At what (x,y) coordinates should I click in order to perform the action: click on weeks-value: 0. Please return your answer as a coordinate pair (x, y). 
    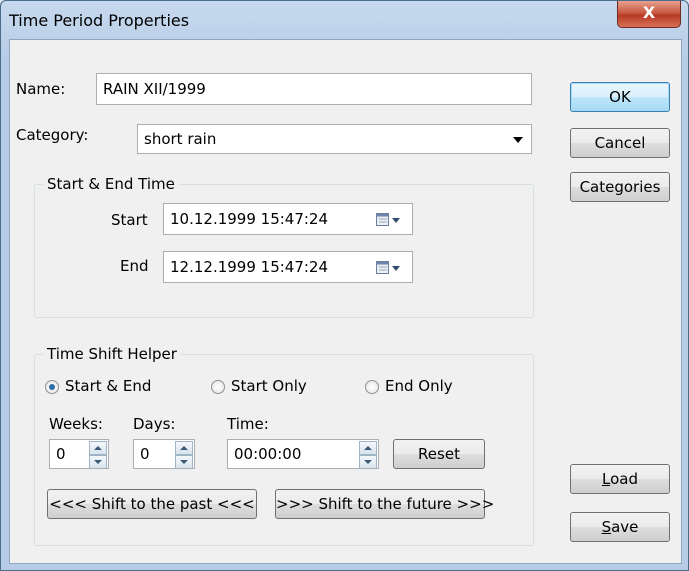
    Looking at the image, I should click on (61, 454).